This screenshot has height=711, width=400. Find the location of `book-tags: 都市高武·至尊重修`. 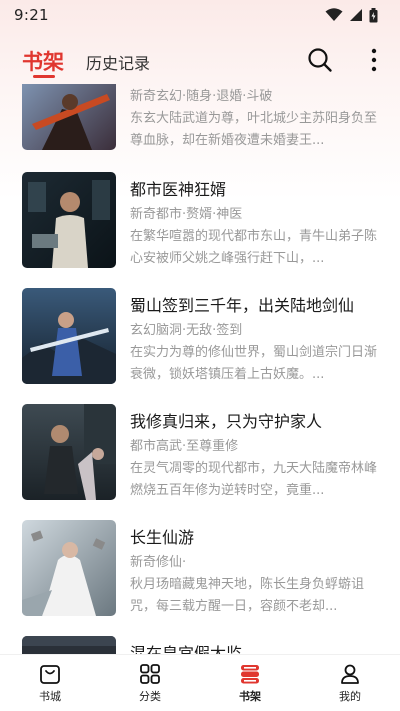

book-tags: 都市高武·至尊重修 is located at coordinates (184, 446).